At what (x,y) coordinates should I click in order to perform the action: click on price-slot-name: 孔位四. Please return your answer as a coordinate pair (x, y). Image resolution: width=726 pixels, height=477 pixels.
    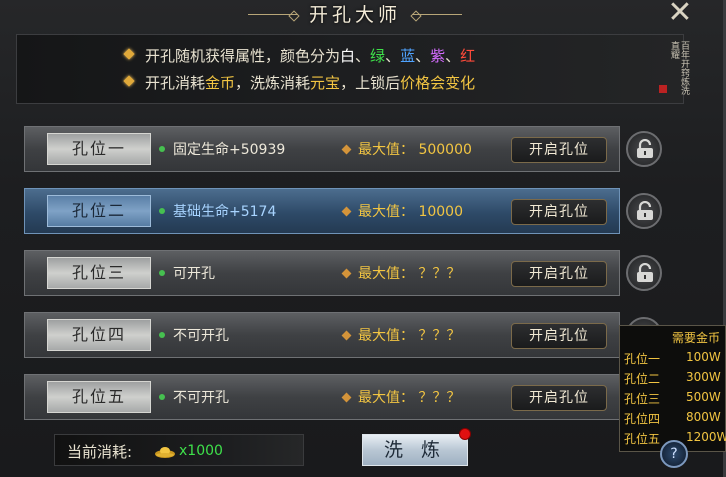
    Looking at the image, I should click on (642, 419).